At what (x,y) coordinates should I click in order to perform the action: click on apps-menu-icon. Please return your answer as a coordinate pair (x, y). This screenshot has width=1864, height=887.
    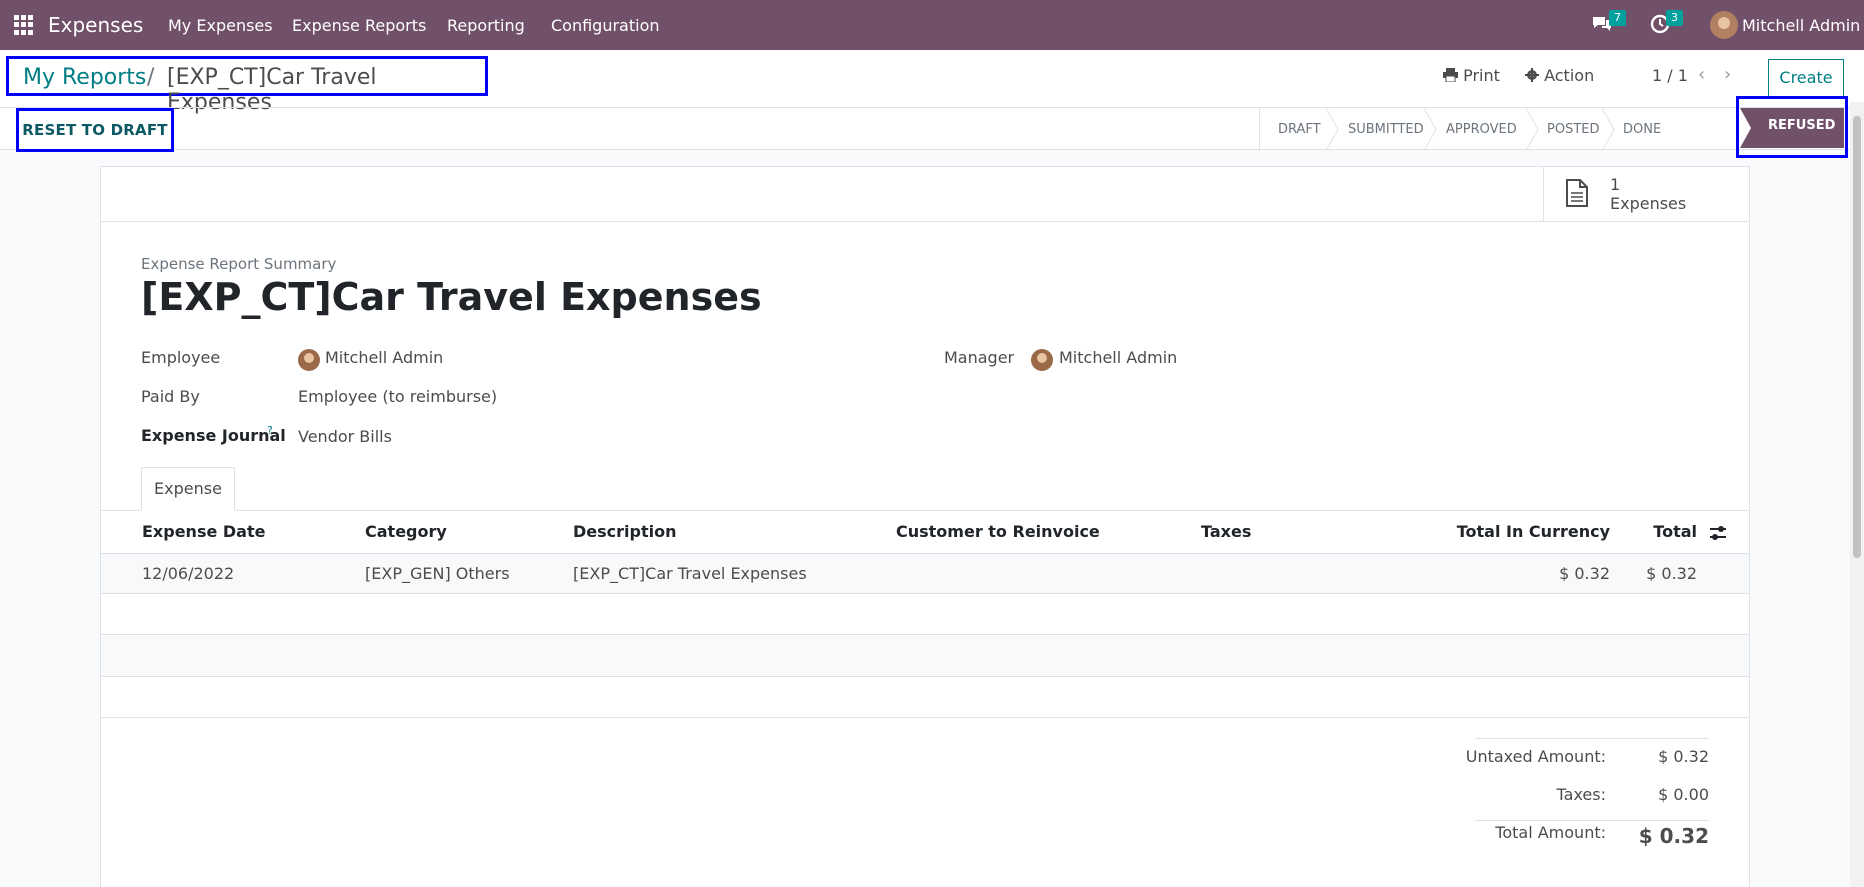
    Looking at the image, I should click on (24, 25).